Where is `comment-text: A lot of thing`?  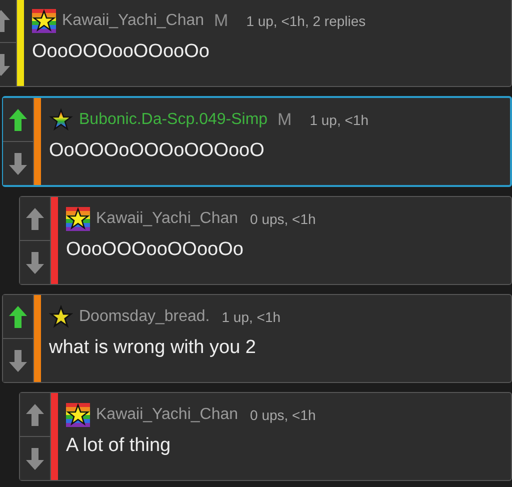 comment-text: A lot of thing is located at coordinates (119, 446).